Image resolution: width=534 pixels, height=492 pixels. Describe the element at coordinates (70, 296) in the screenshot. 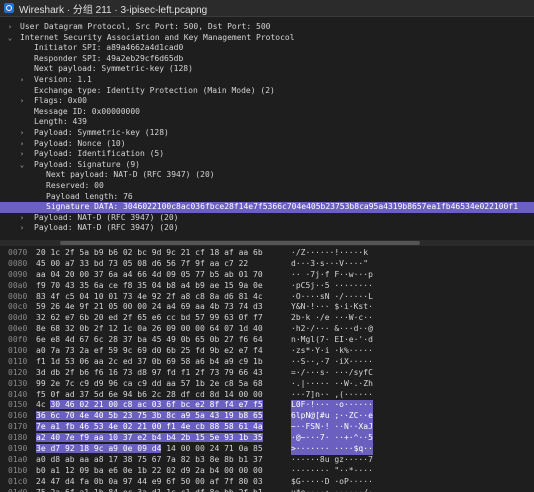

I see `hex-byte: c5` at that location.